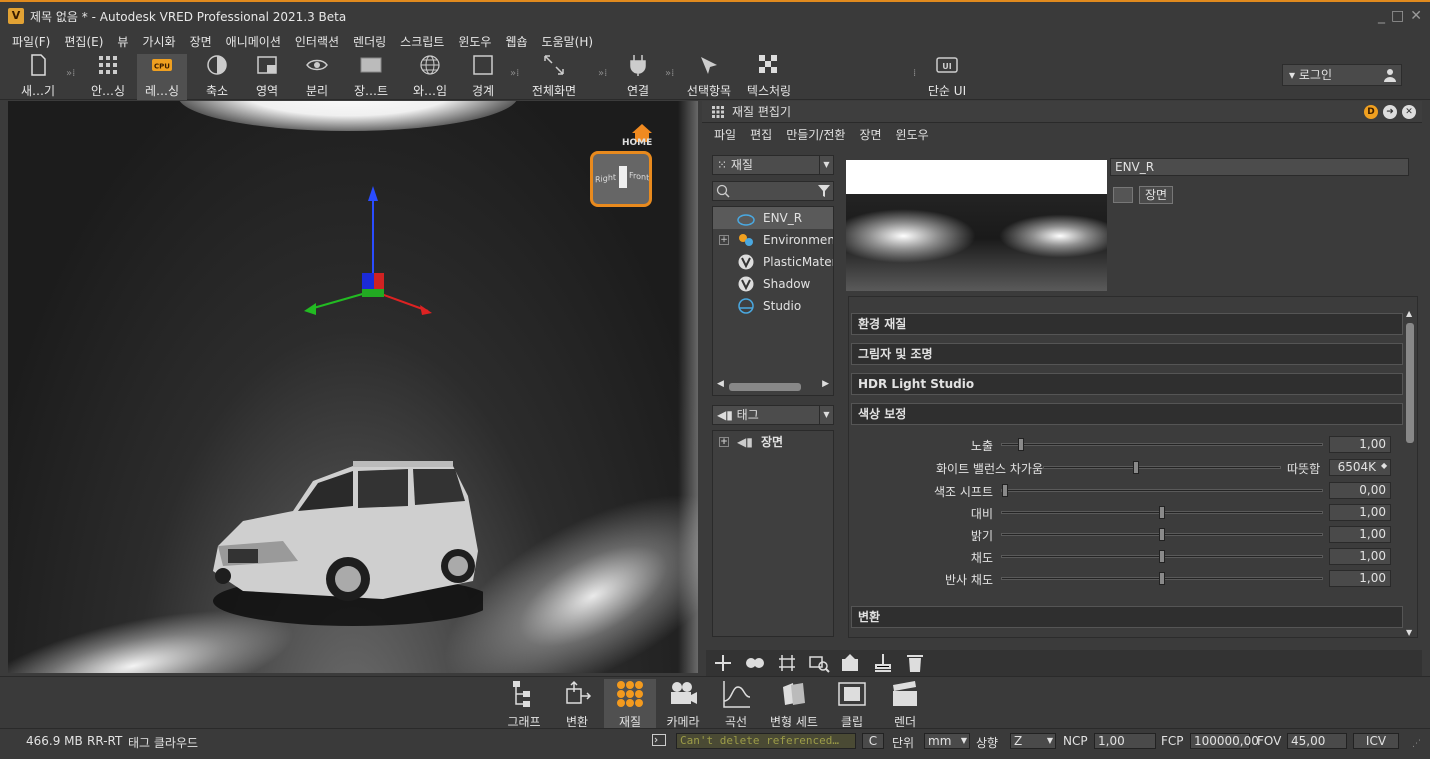  What do you see at coordinates (725, 134) in the screenshot?
I see `me-menu-file: 파일` at bounding box center [725, 134].